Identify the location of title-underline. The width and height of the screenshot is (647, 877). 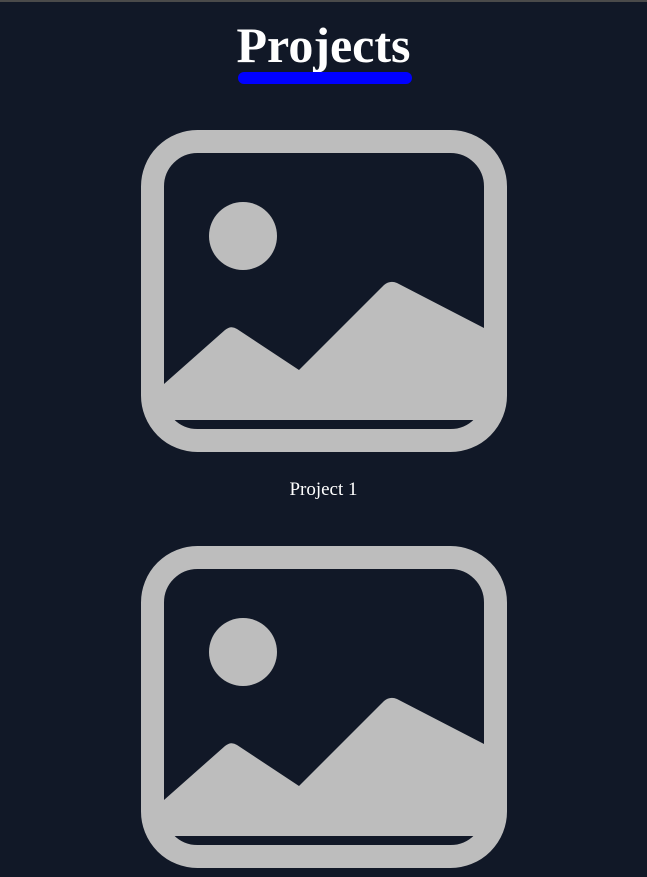
(325, 78).